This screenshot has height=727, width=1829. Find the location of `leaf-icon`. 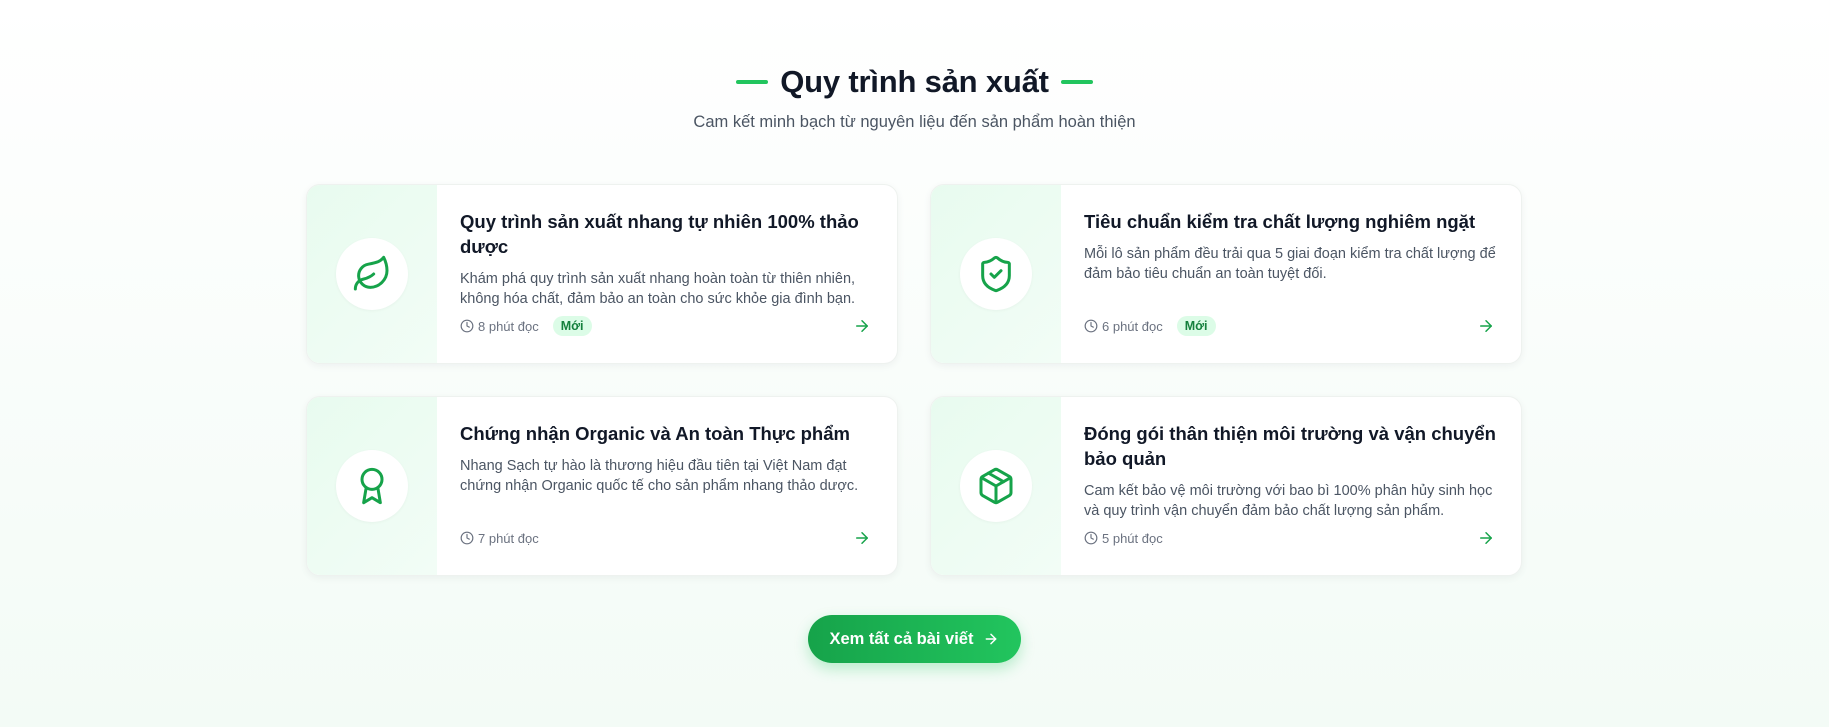

leaf-icon is located at coordinates (371, 273).